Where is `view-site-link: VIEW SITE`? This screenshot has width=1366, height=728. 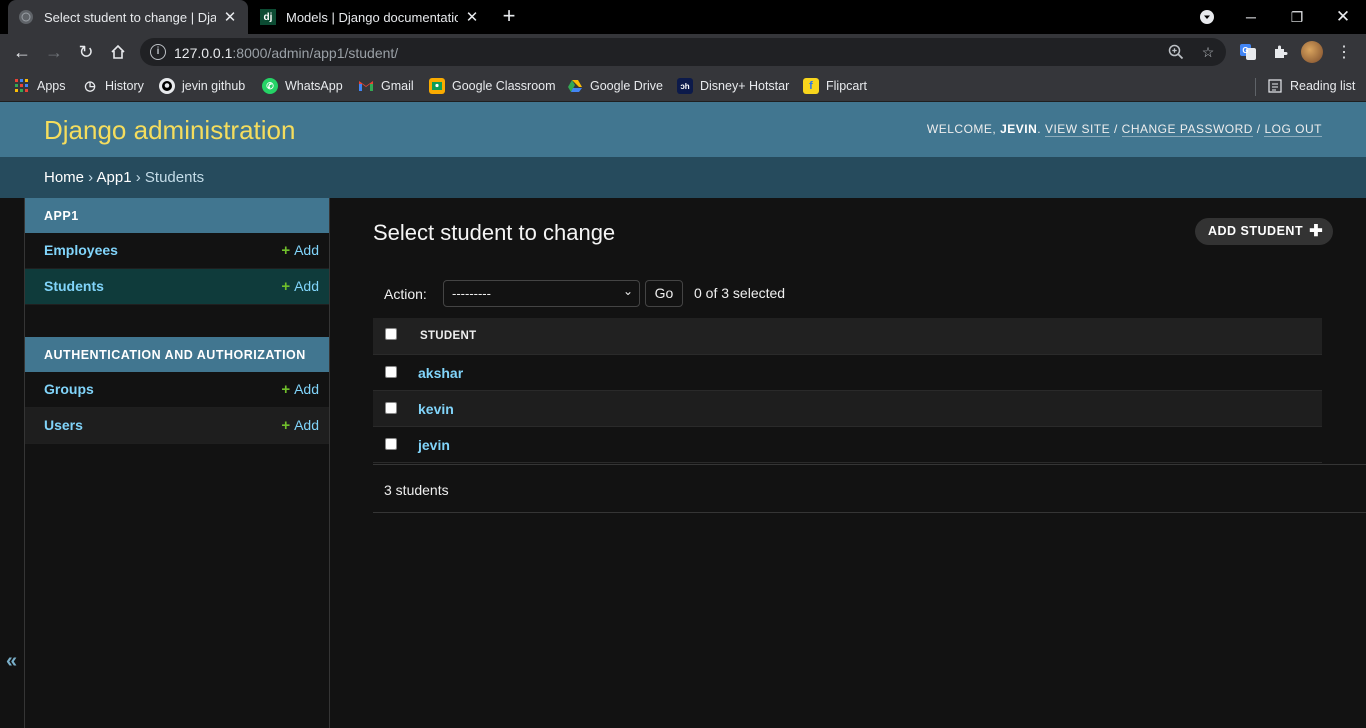 view-site-link: VIEW SITE is located at coordinates (1077, 129).